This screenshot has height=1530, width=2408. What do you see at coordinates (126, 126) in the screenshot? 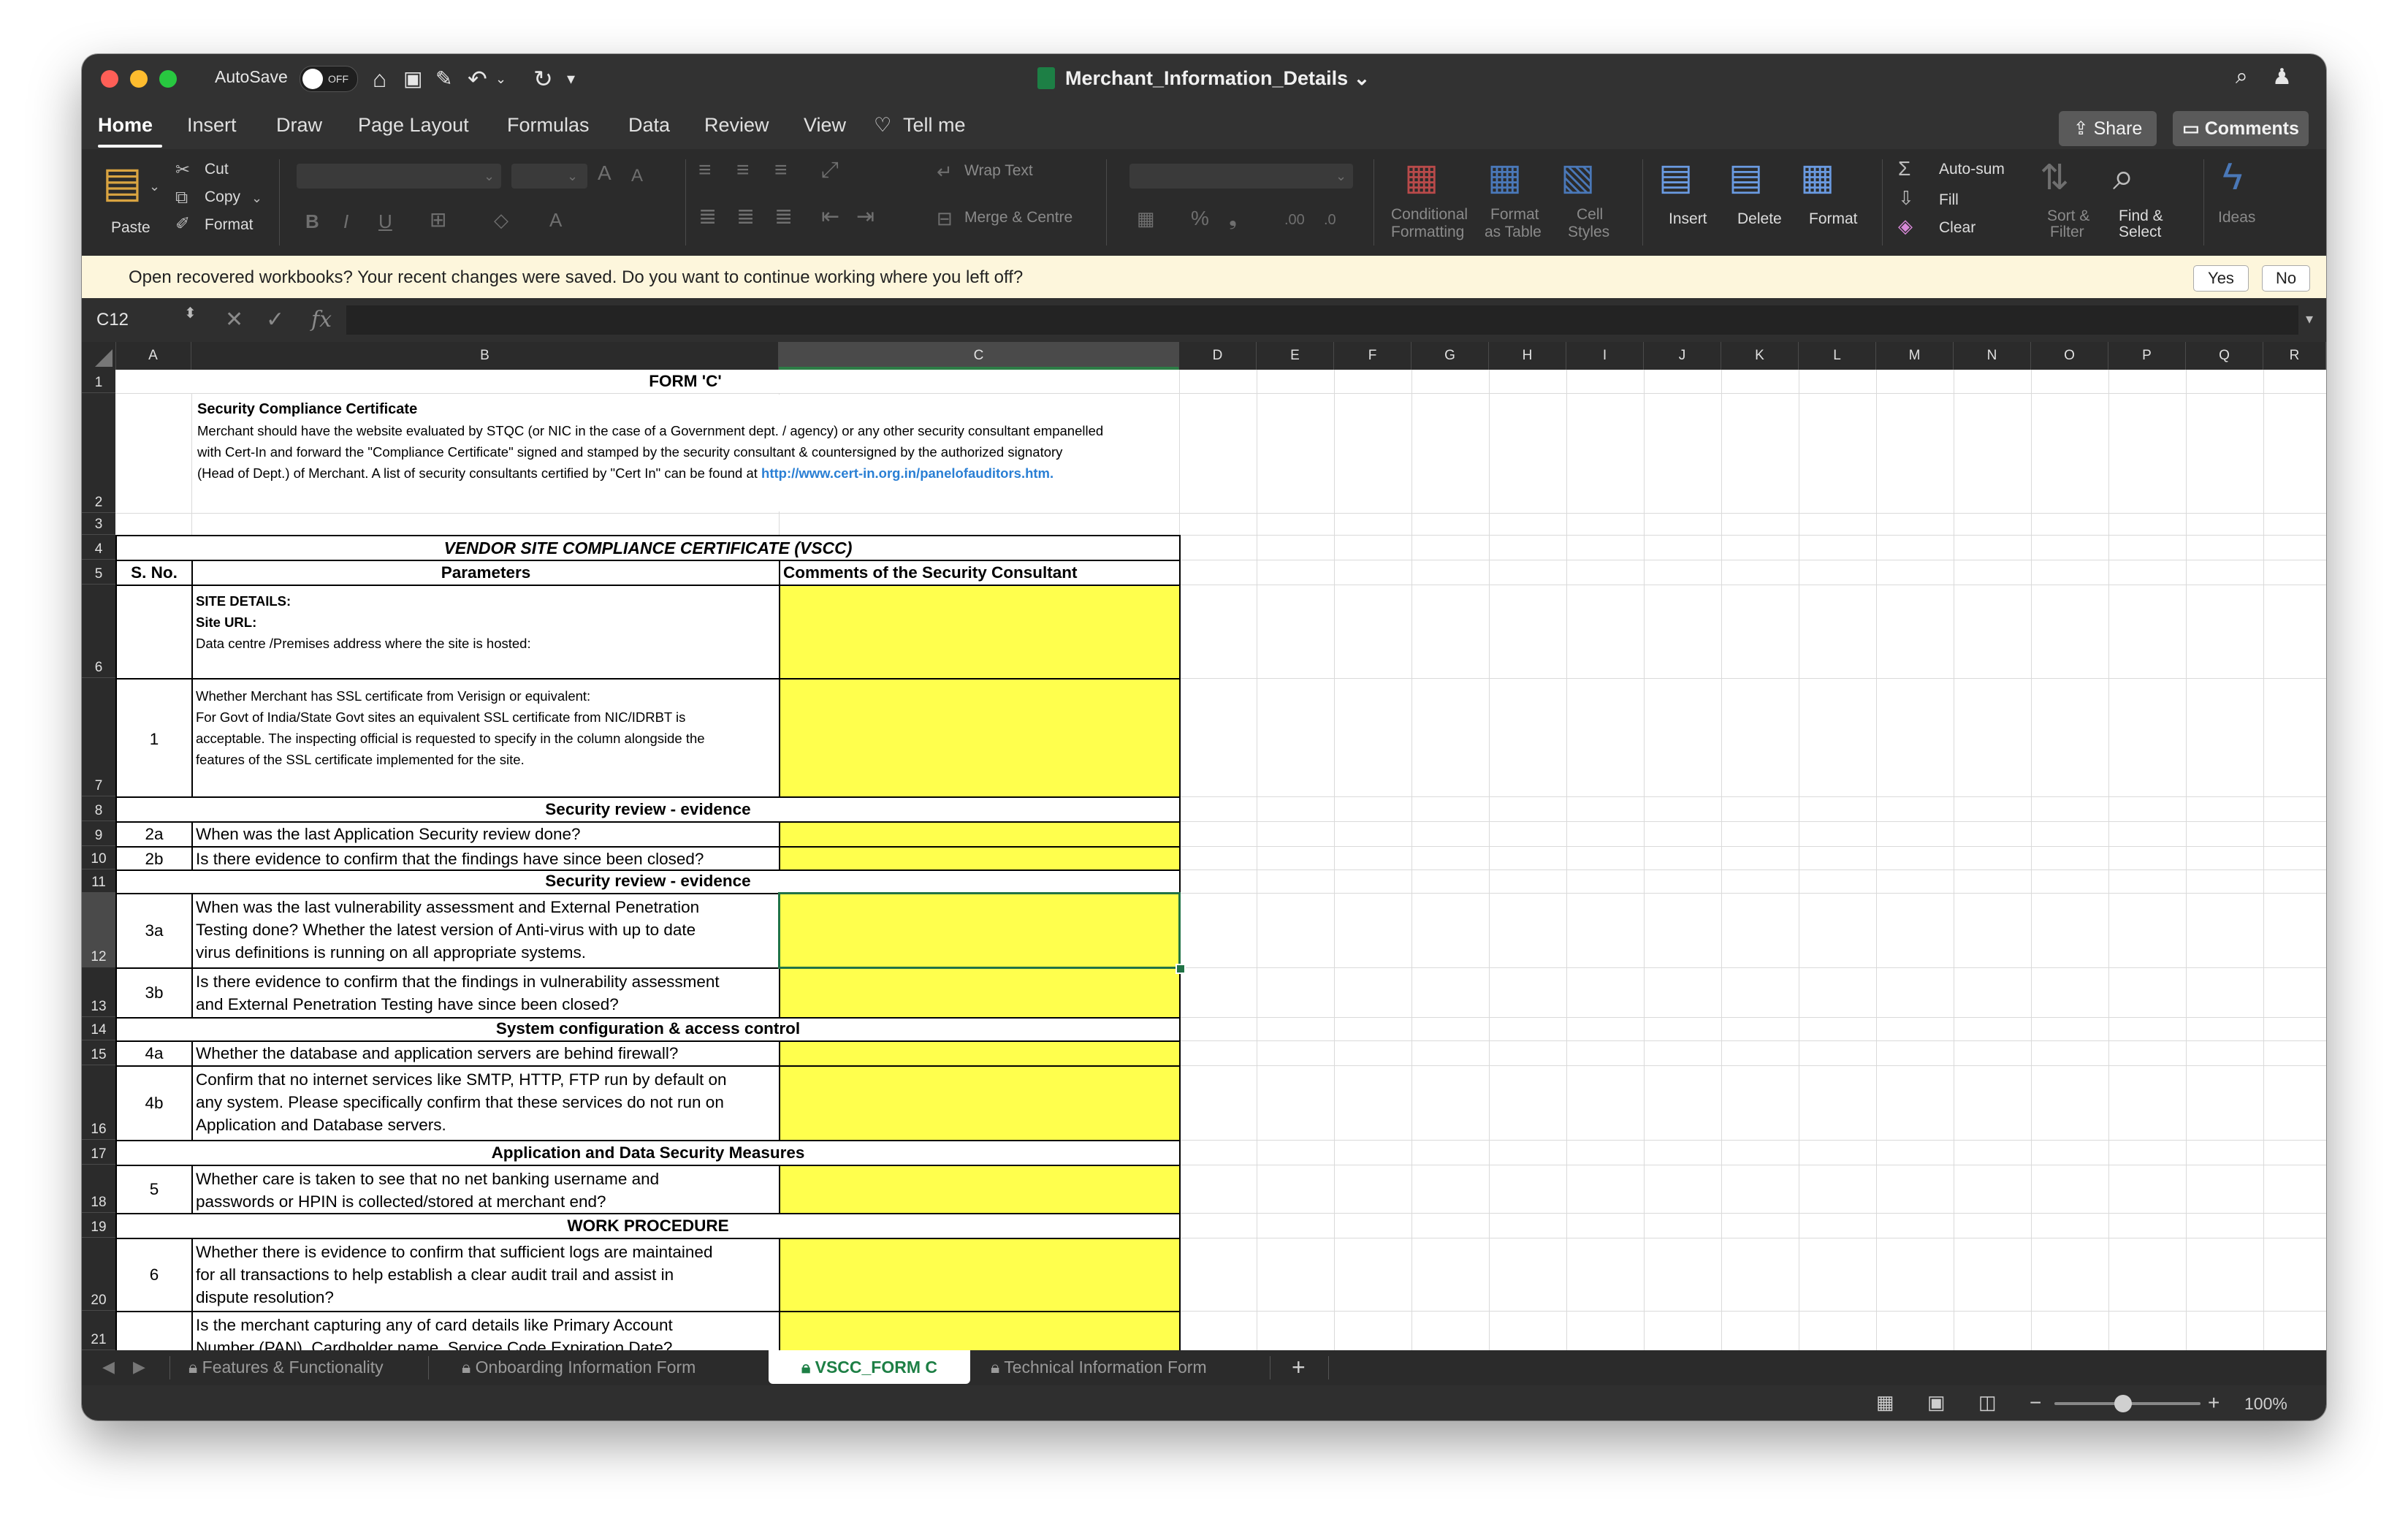
I see `tab-home: Home` at bounding box center [126, 126].